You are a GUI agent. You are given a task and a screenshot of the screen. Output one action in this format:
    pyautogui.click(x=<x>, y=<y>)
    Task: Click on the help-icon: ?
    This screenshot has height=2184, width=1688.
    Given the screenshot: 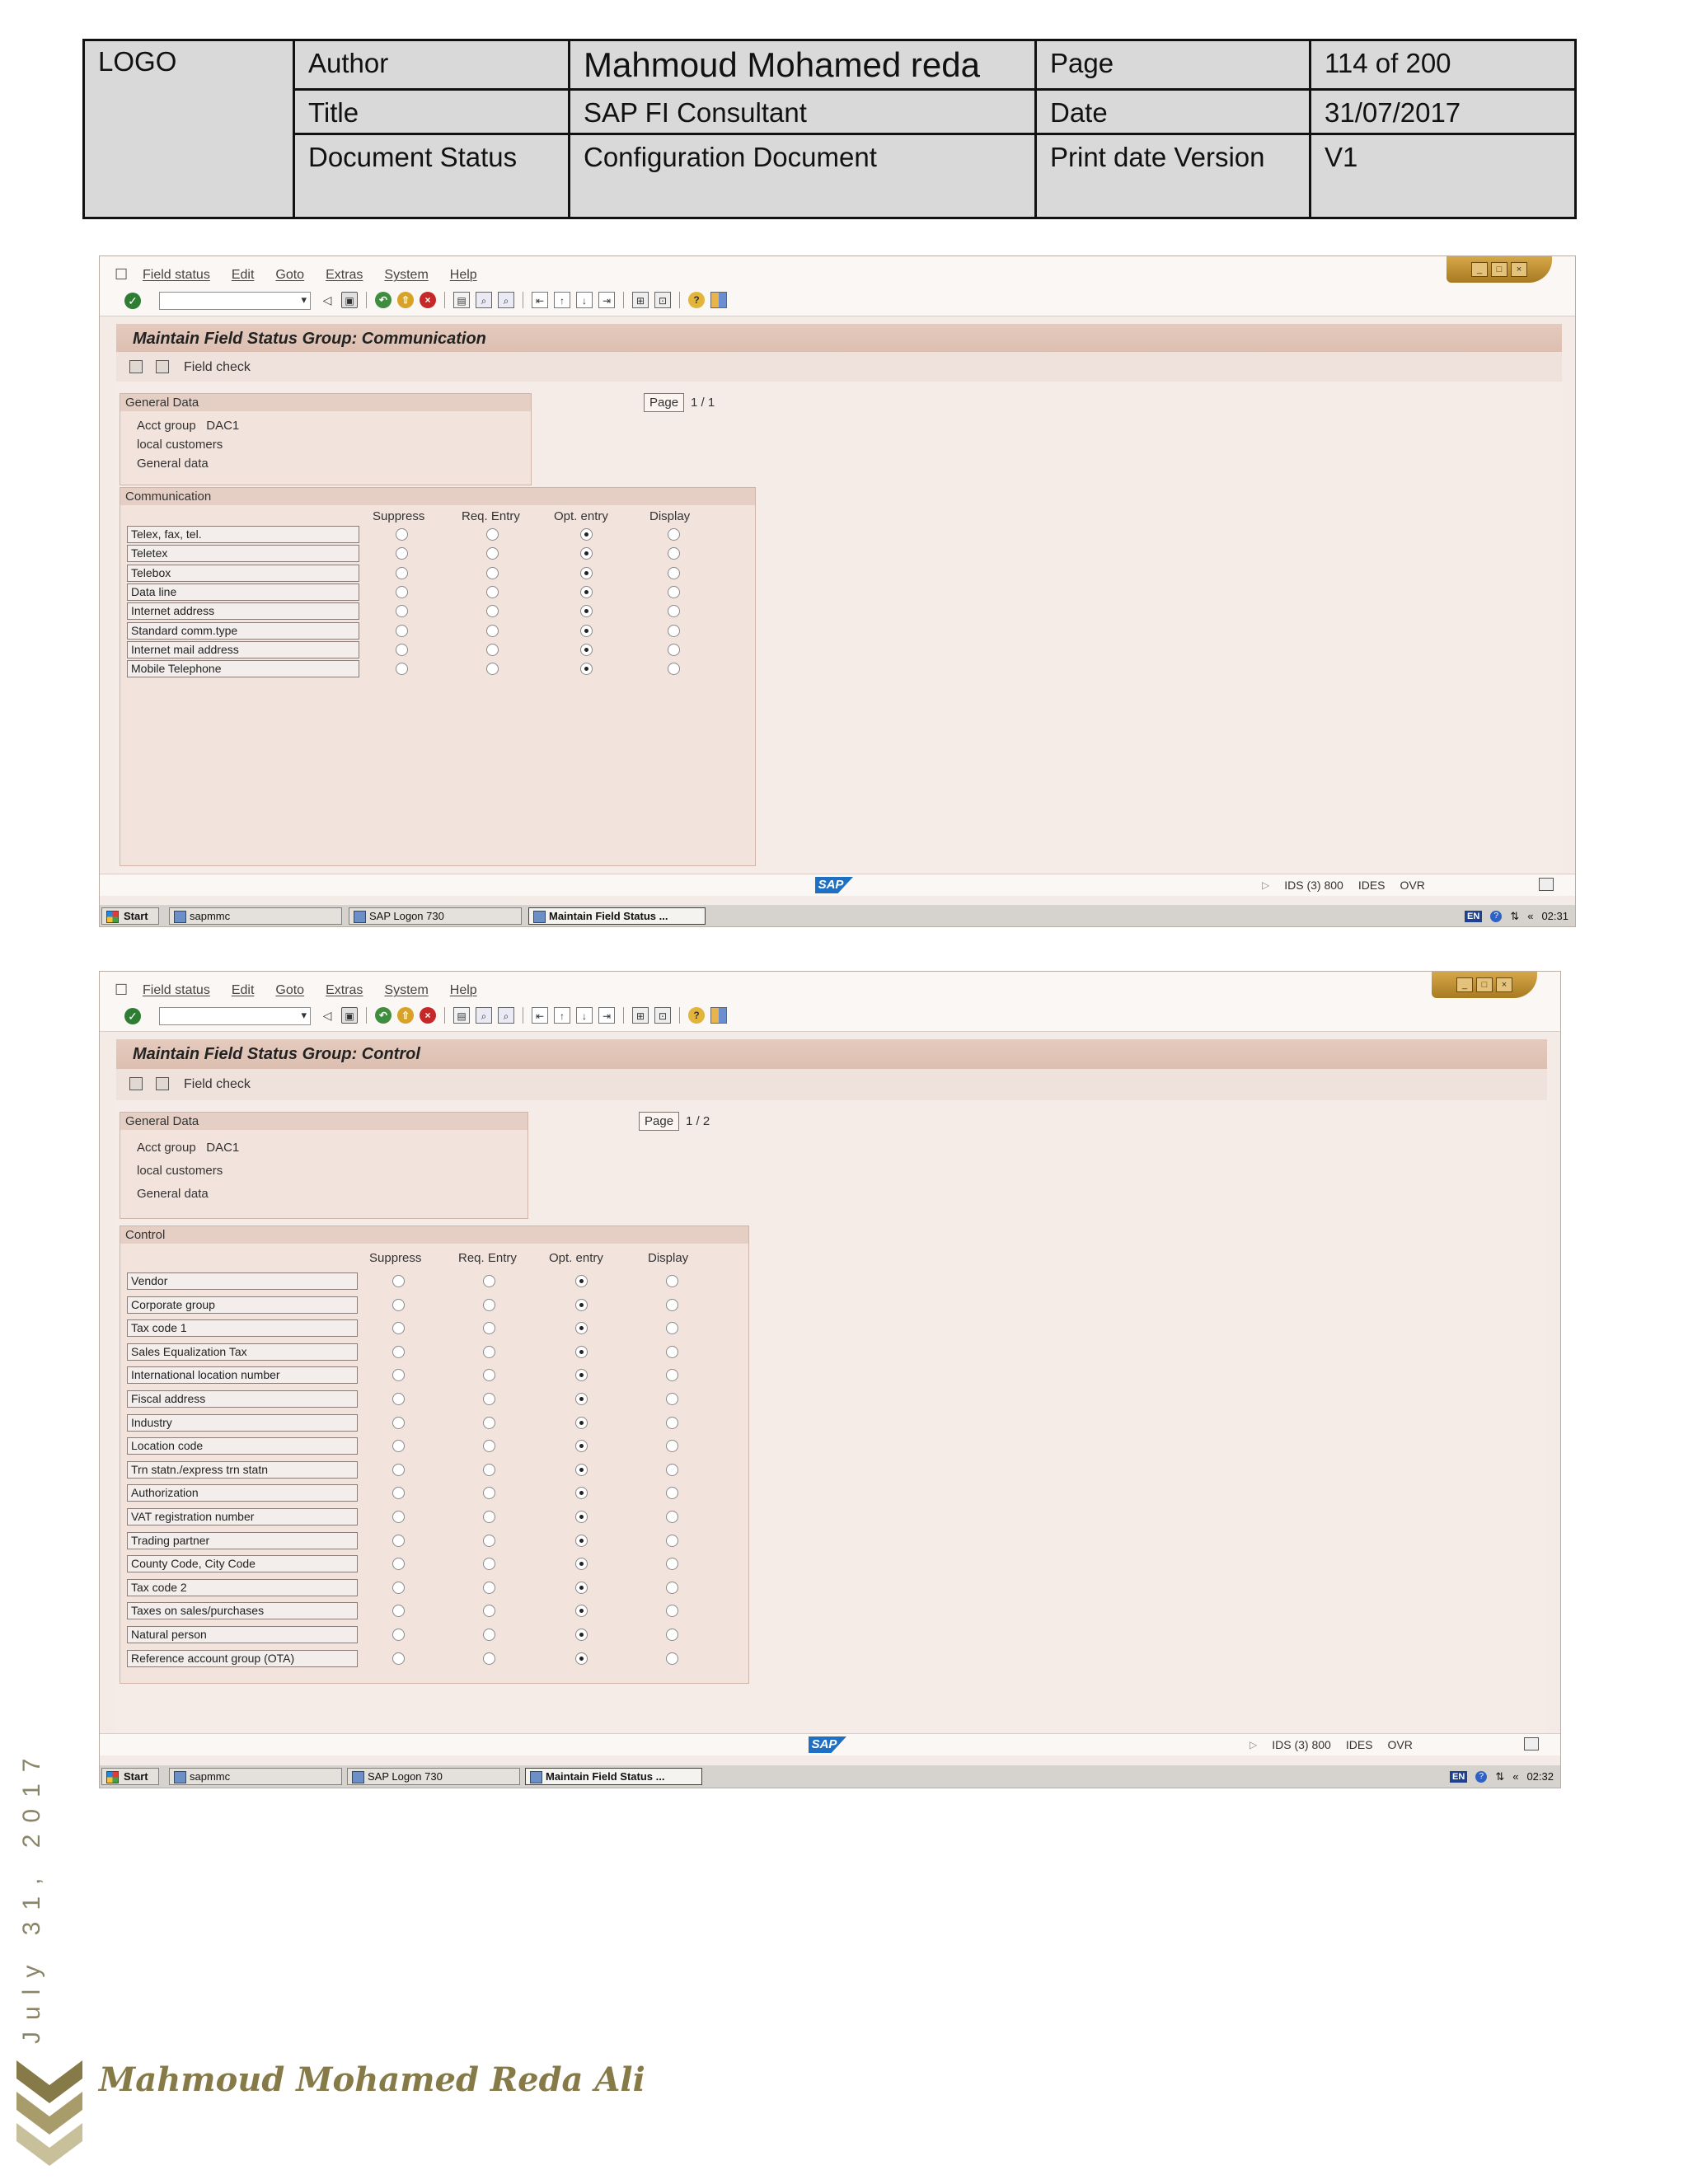 What is the action you would take?
    pyautogui.click(x=697, y=1015)
    